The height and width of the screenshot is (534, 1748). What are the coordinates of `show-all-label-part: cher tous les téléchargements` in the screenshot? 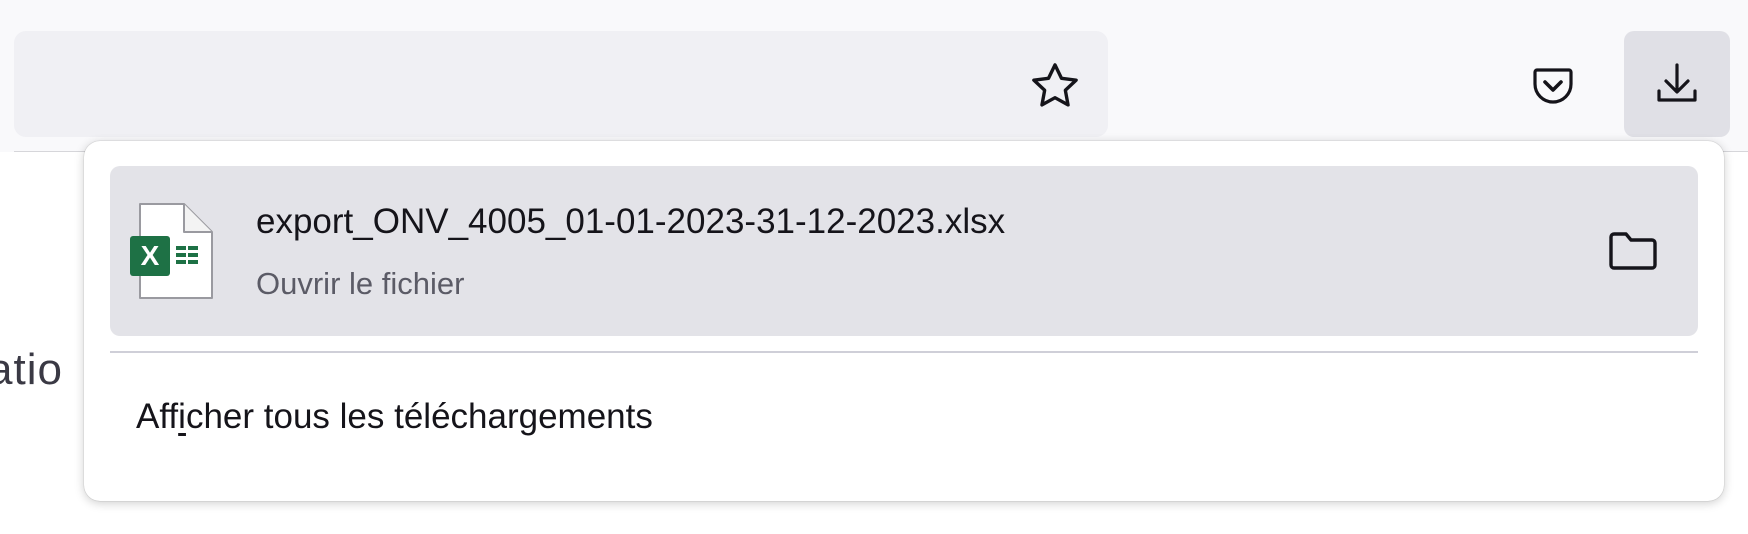 It's located at (419, 416).